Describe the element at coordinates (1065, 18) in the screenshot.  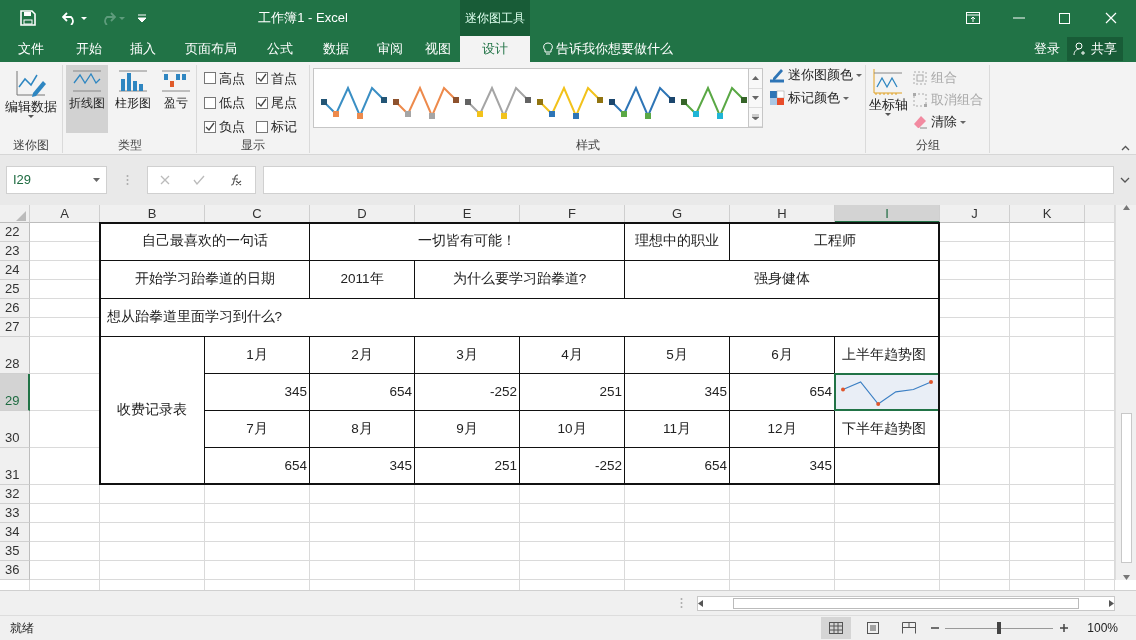
I see `maximize-icon` at that location.